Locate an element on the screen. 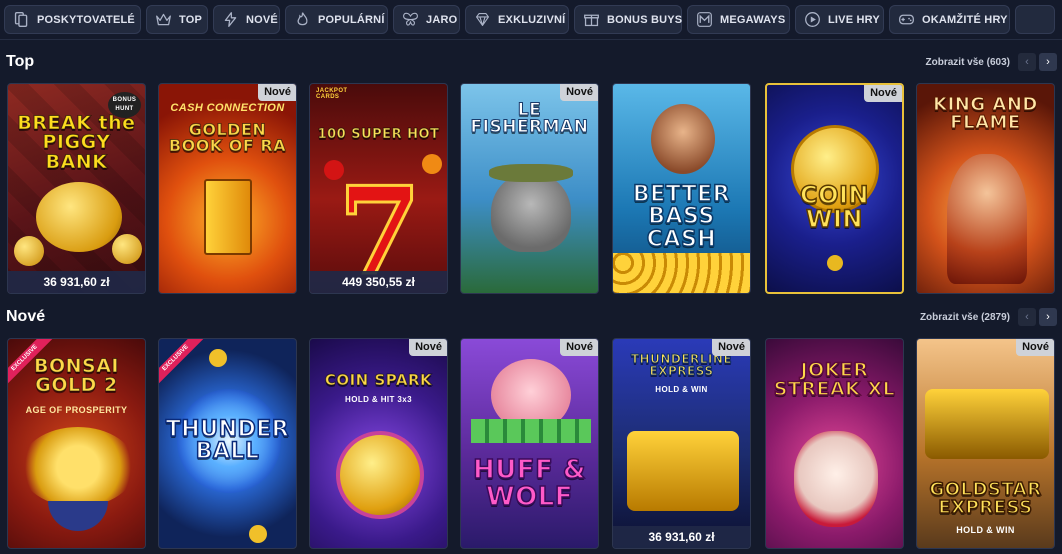 Image resolution: width=1062 pixels, height=554 pixels. game-subtitle: HOLD & HIT 3x3 is located at coordinates (378, 399).